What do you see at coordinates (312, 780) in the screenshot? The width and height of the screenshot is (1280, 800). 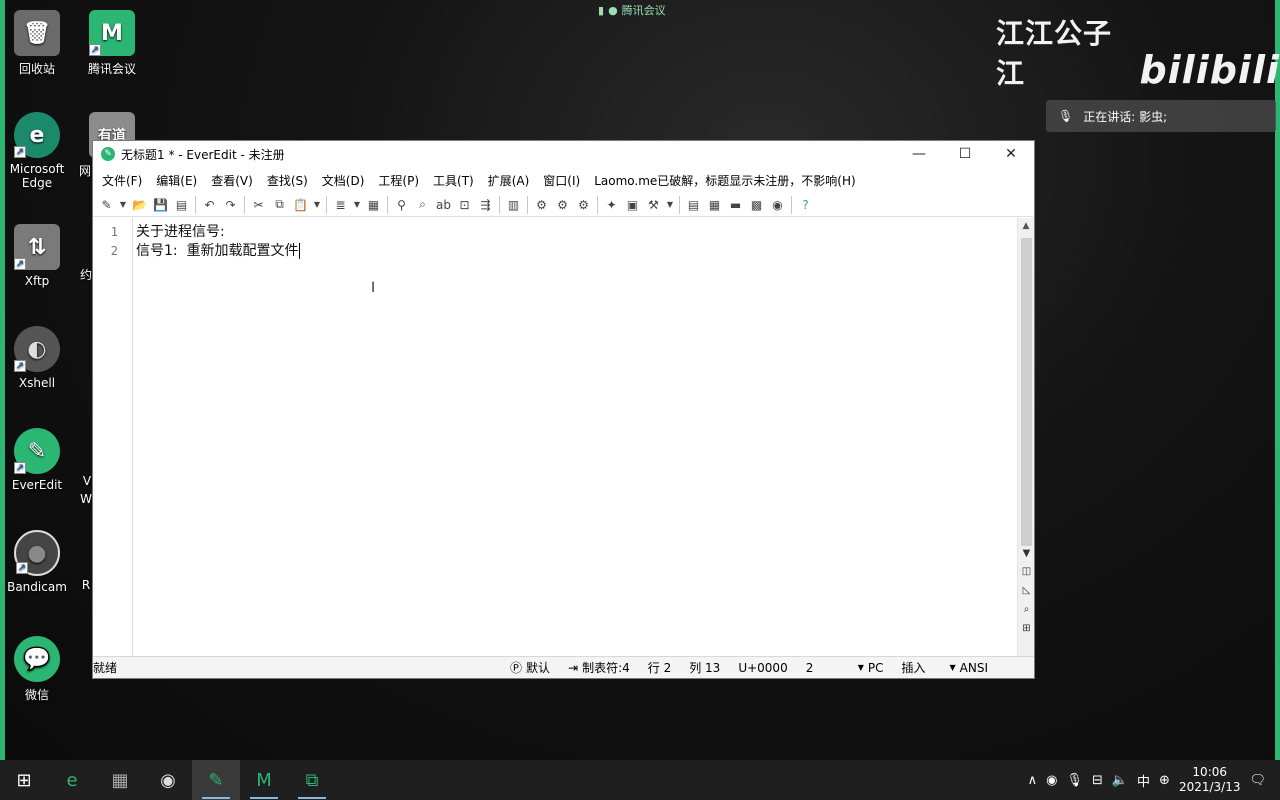 I see `taskbar-task-view: ⧉` at bounding box center [312, 780].